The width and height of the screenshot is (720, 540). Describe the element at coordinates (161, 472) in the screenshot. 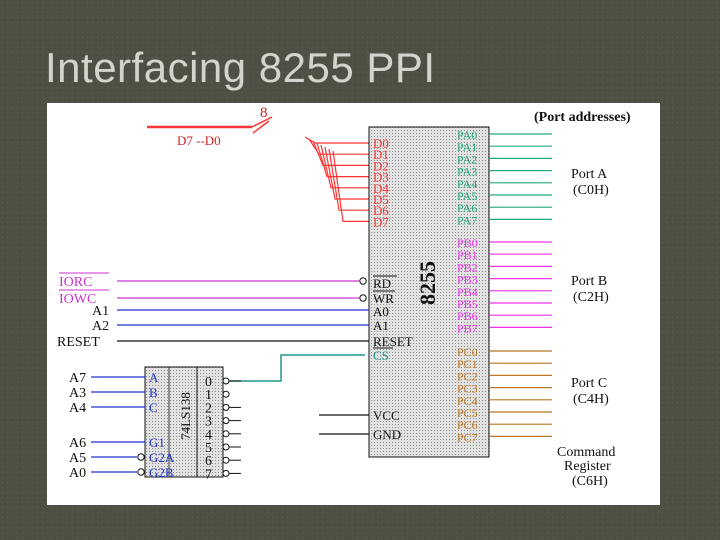

I see `decoder-input-label: G2B` at that location.